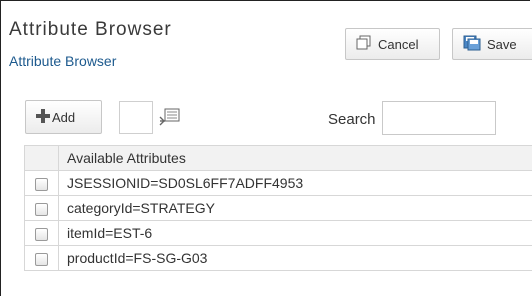 This screenshot has height=298, width=532. Describe the element at coordinates (295, 158) in the screenshot. I see `column-header-available-attributes: Available Attributes` at that location.